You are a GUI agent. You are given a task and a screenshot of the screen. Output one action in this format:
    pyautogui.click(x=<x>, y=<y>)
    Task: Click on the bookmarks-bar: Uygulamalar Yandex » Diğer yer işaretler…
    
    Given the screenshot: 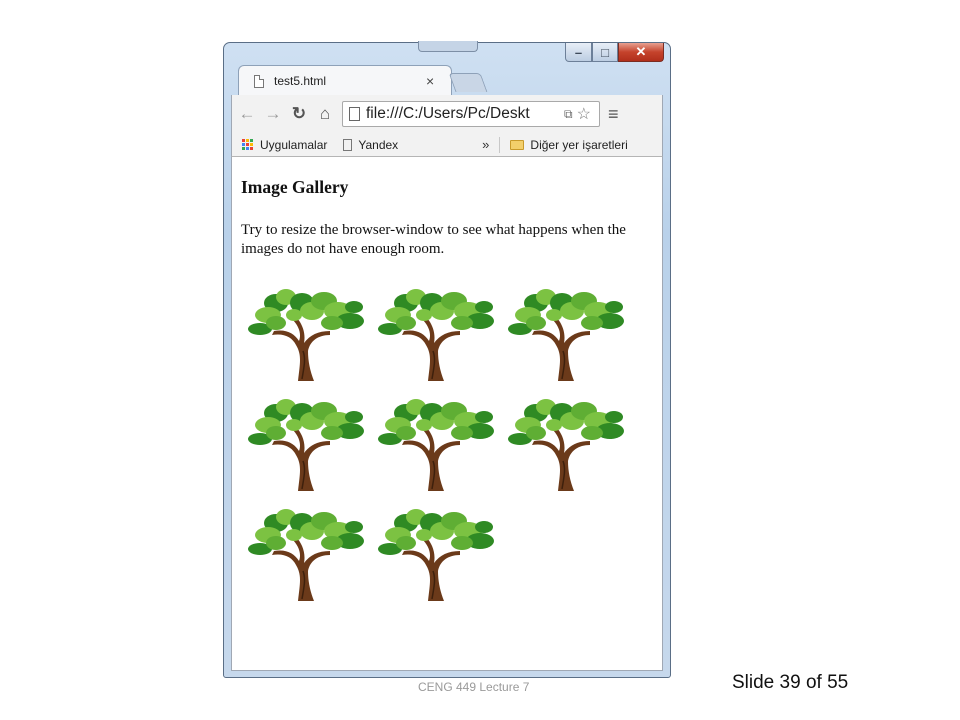 What is the action you would take?
    pyautogui.click(x=447, y=145)
    